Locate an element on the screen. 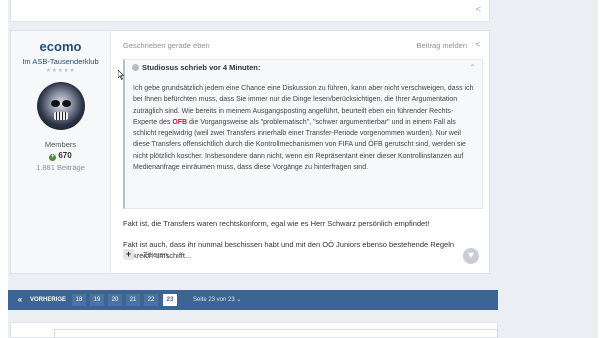  previous-page-button: VORHERIGE is located at coordinates (48, 300).